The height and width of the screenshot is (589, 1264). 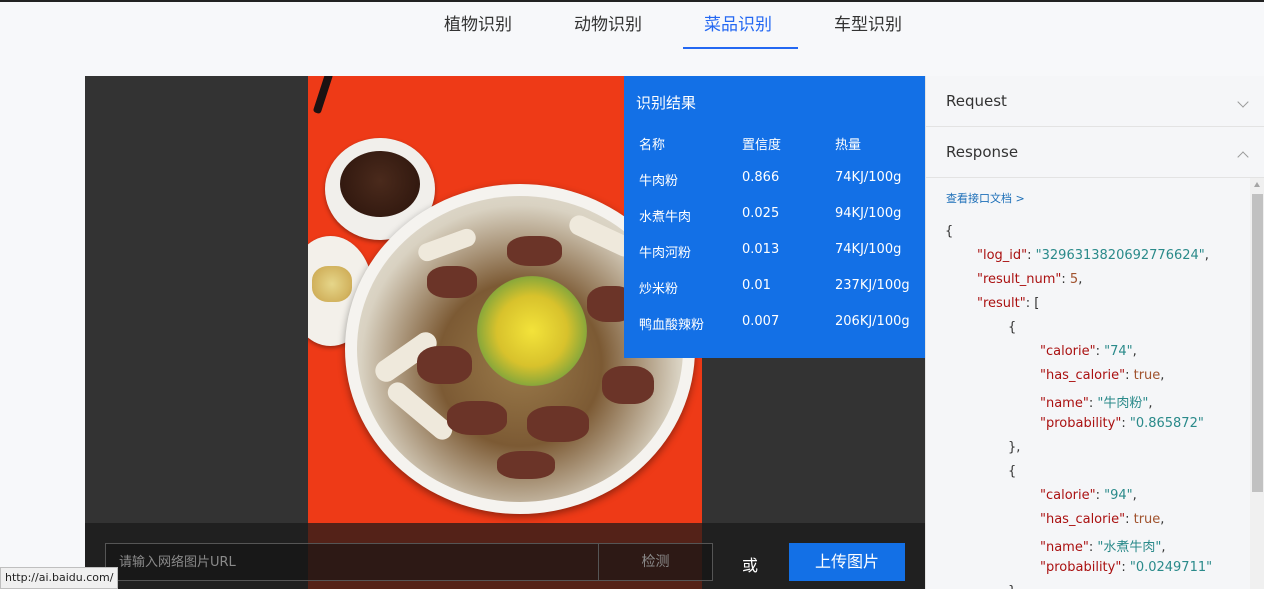 I want to click on result-title: 识别结果, so click(x=666, y=103).